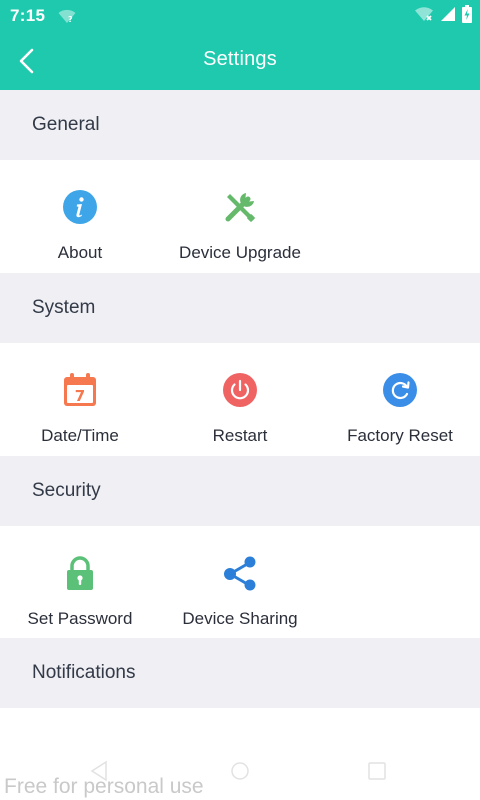 The width and height of the screenshot is (480, 800). What do you see at coordinates (80, 207) in the screenshot?
I see `info-icon` at bounding box center [80, 207].